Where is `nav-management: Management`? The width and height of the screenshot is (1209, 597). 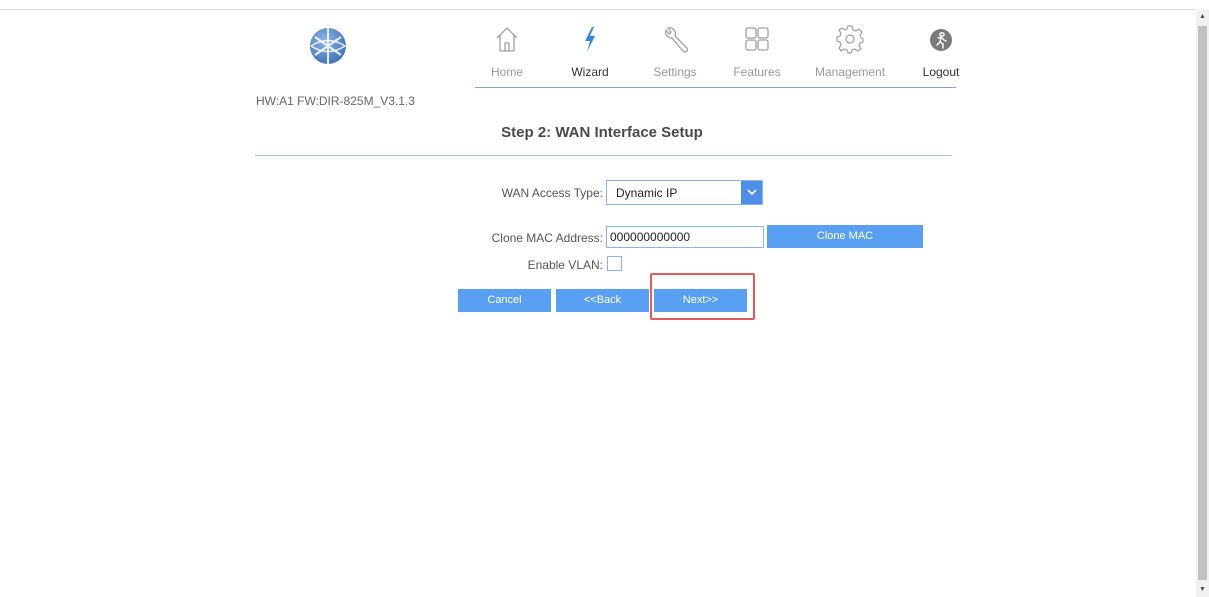 nav-management: Management is located at coordinates (850, 51).